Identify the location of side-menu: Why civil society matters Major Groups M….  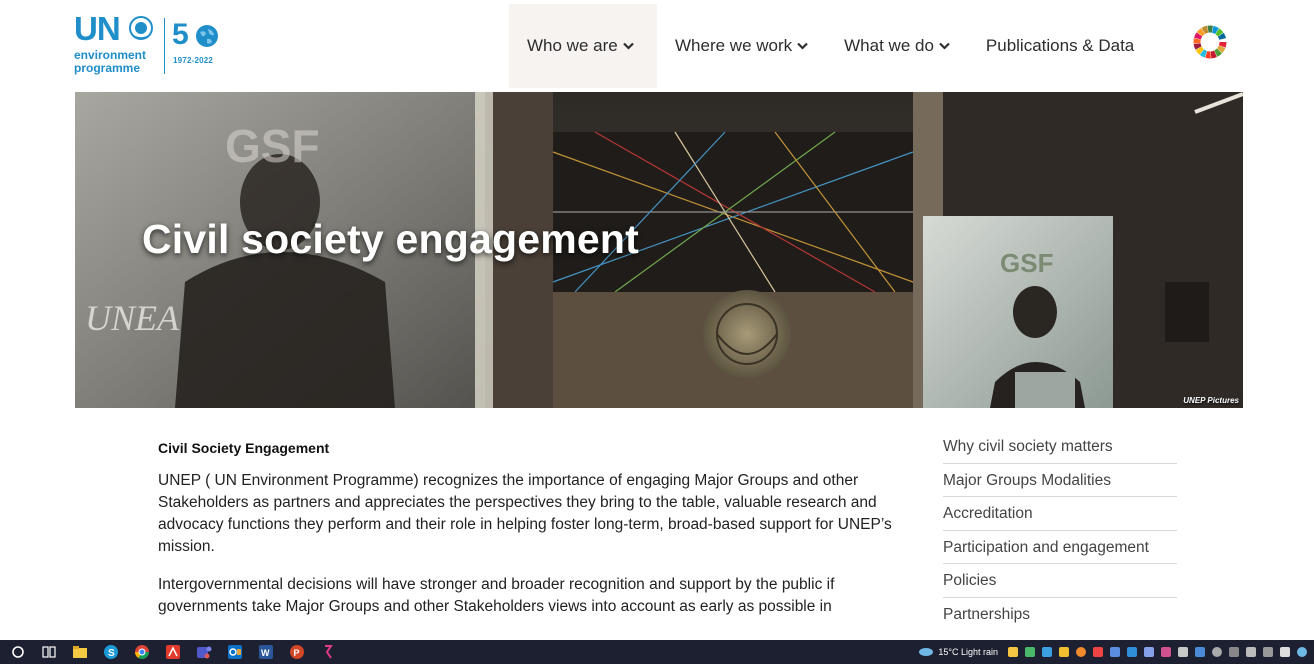
(1060, 530).